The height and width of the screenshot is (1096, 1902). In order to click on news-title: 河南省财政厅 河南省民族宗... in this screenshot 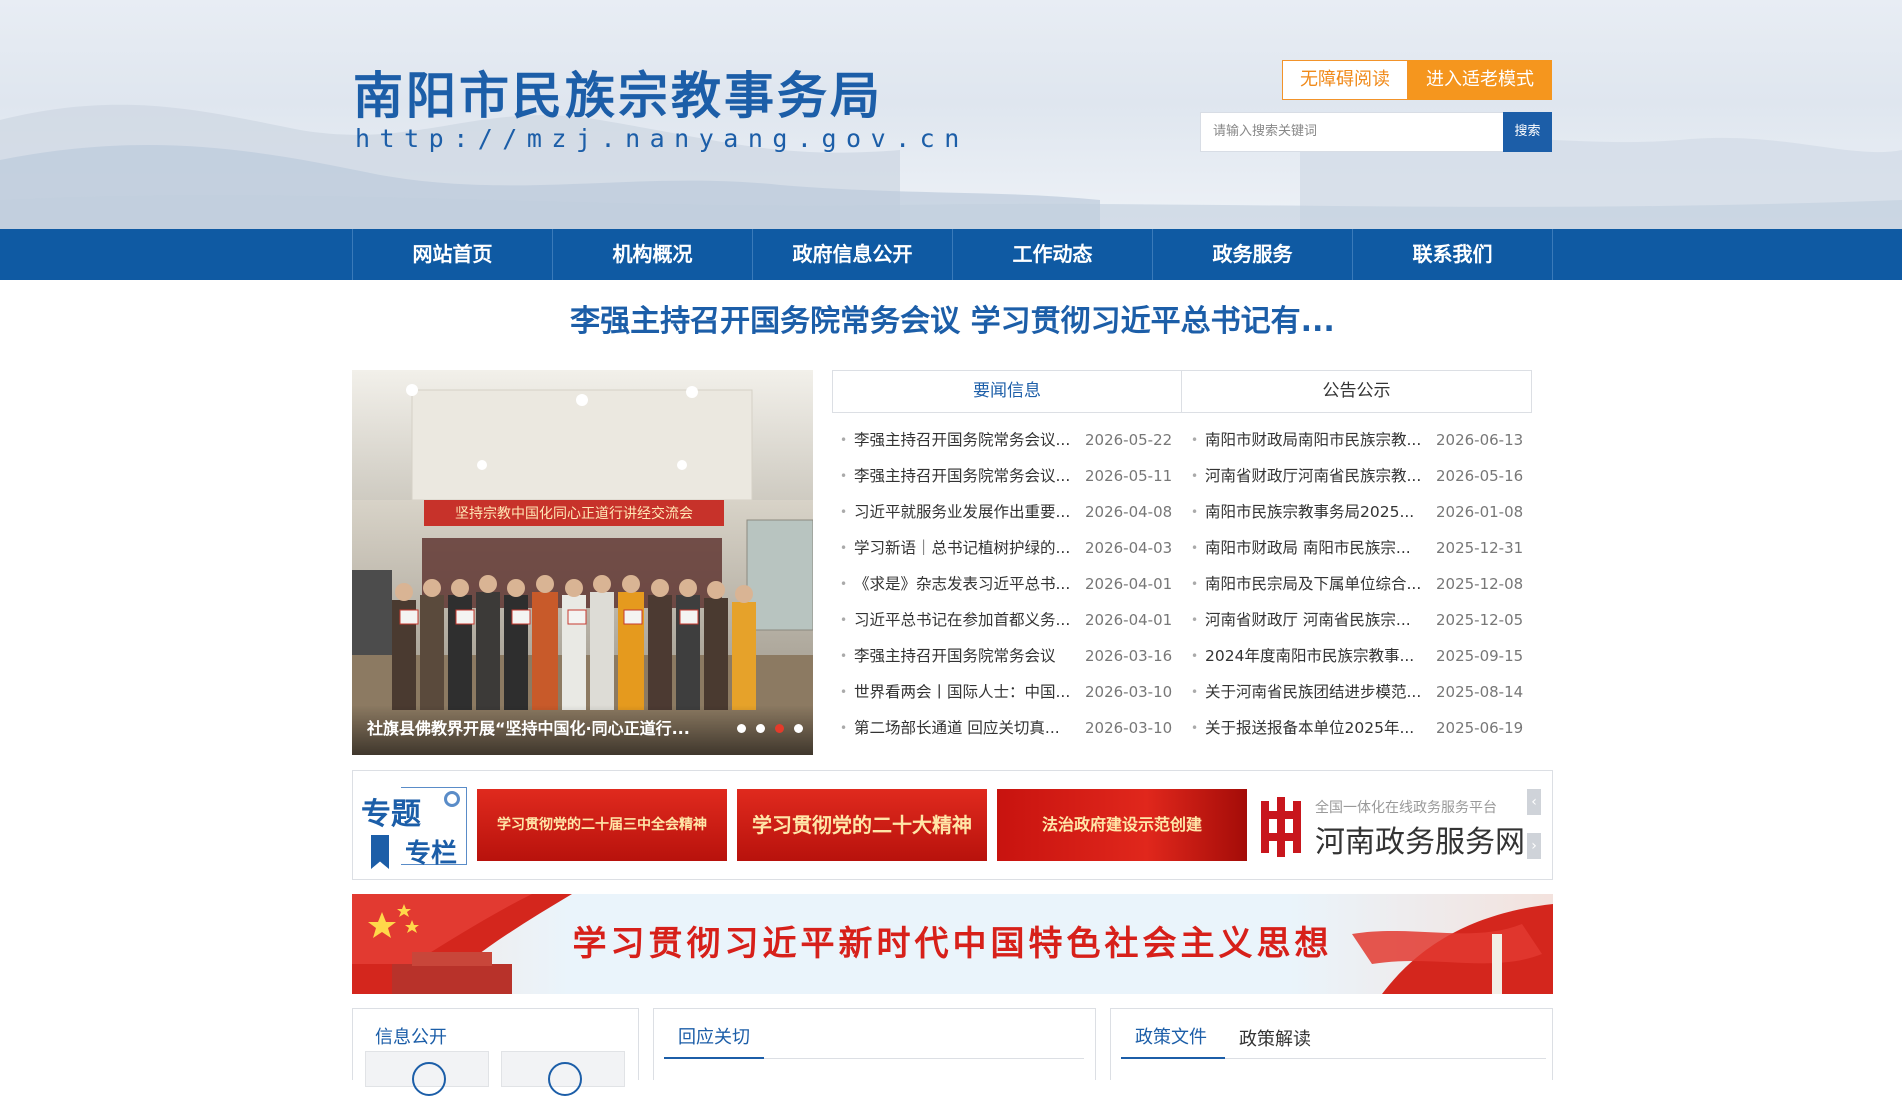, I will do `click(1316, 624)`.